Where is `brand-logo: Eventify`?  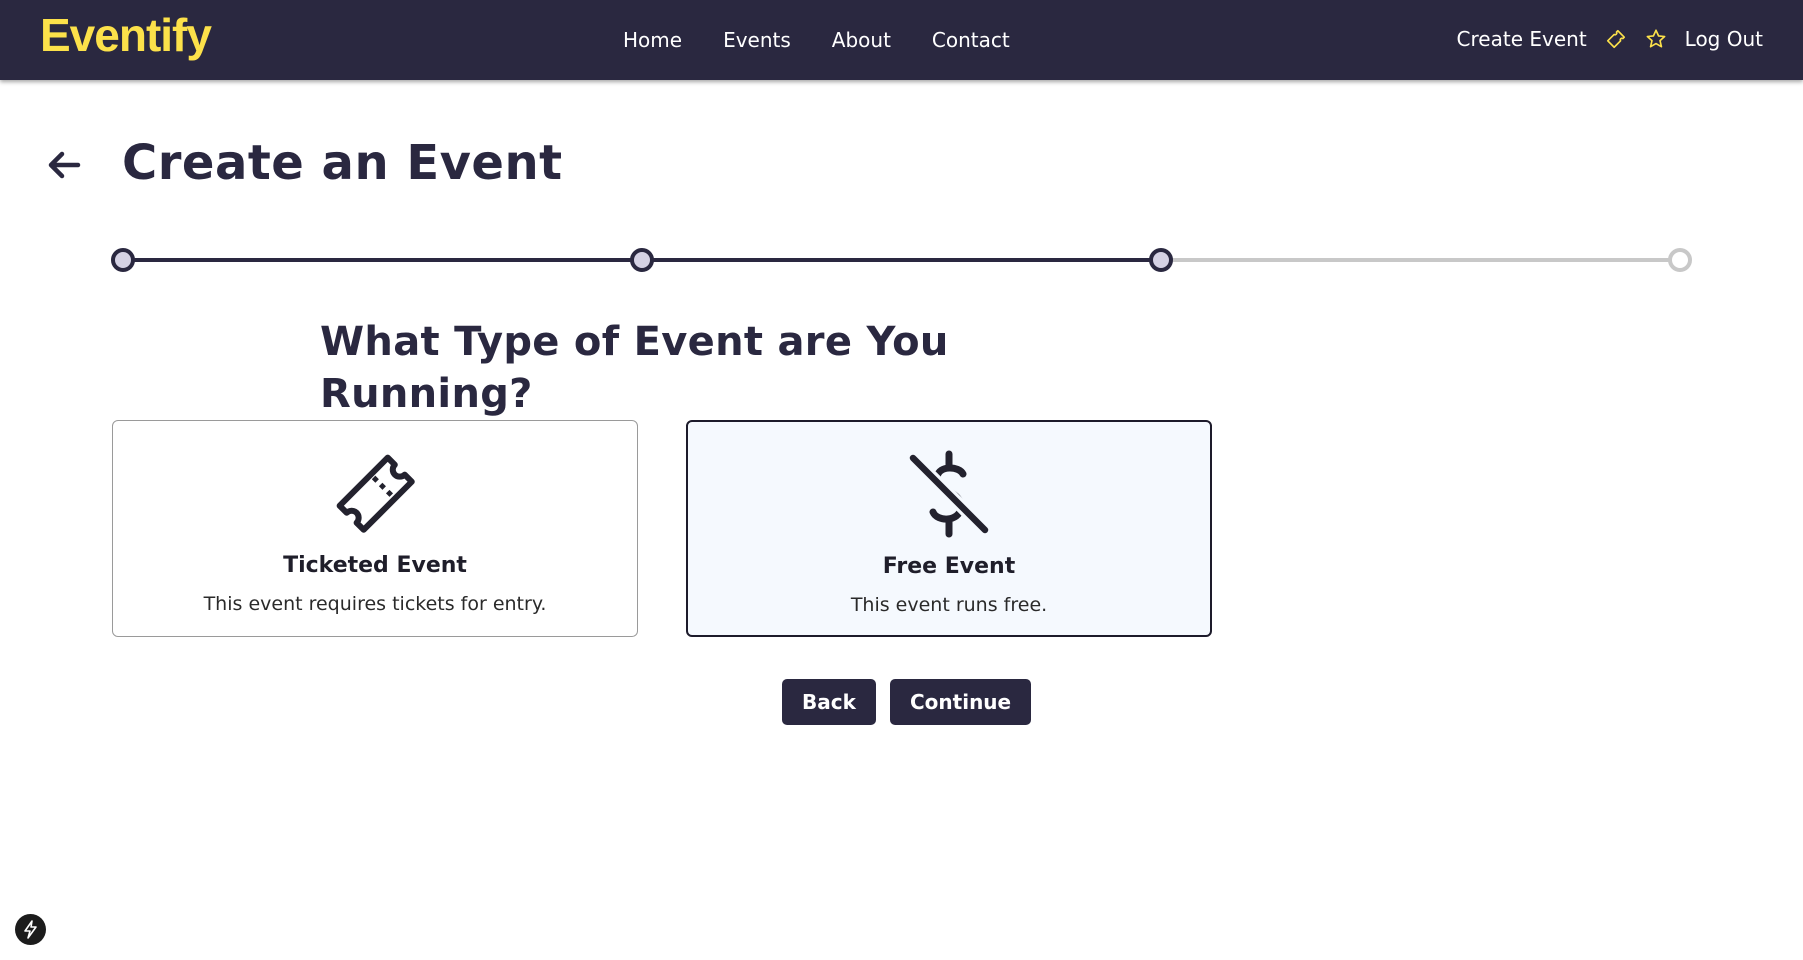
brand-logo: Eventify is located at coordinates (126, 35).